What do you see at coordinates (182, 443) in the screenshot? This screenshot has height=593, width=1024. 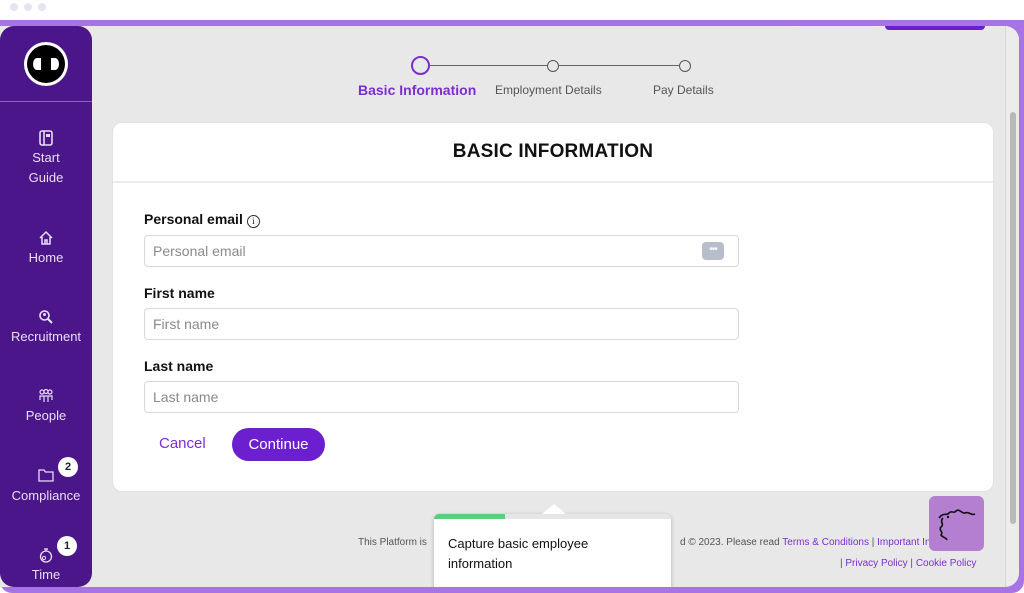 I see `cancel-button: Cancel` at bounding box center [182, 443].